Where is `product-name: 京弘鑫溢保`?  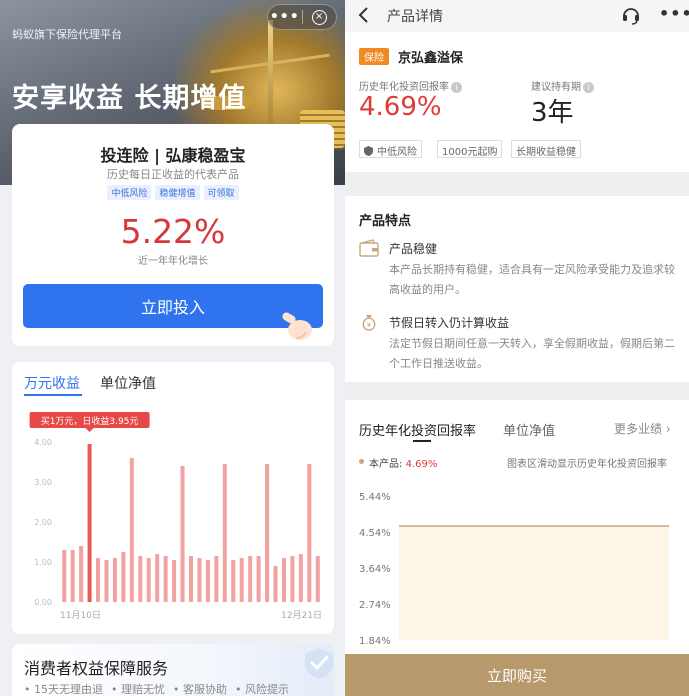
product-name: 京弘鑫溢保 is located at coordinates (431, 58).